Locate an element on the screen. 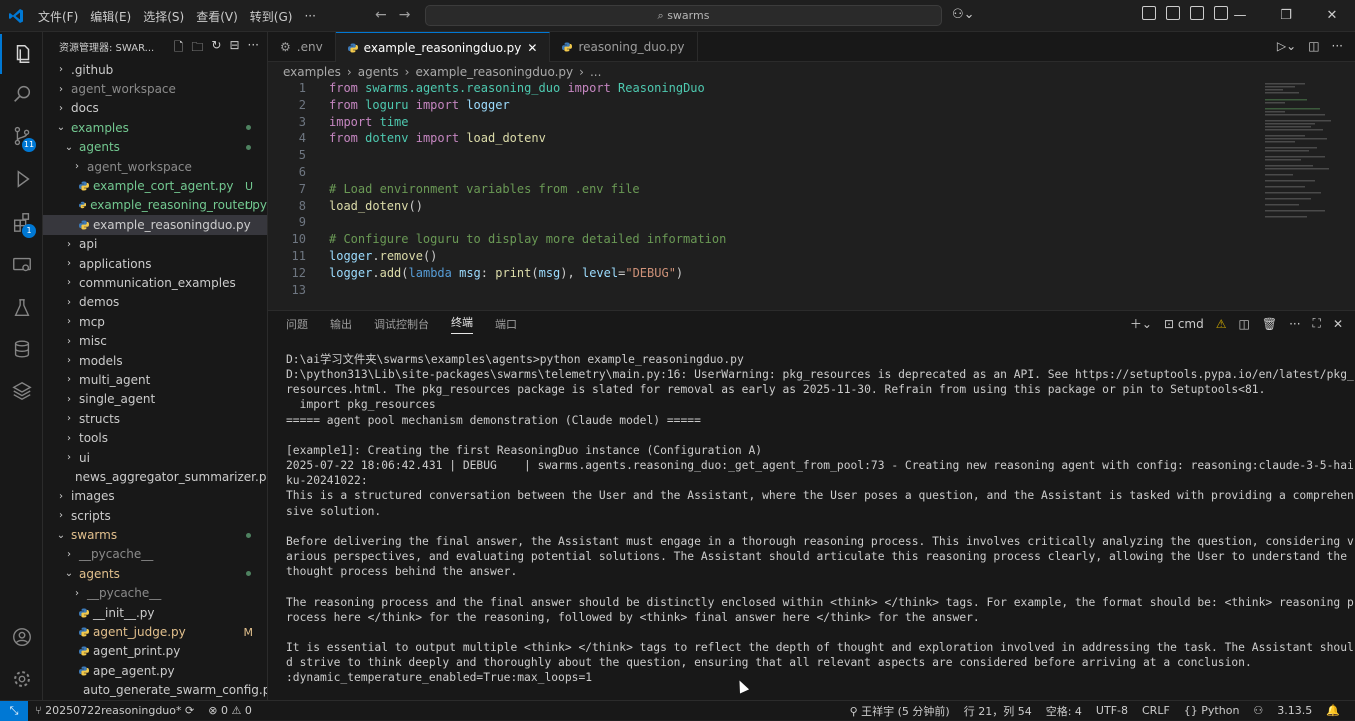 The height and width of the screenshot is (721, 1355). menu-item: 选择(S) is located at coordinates (163, 16).